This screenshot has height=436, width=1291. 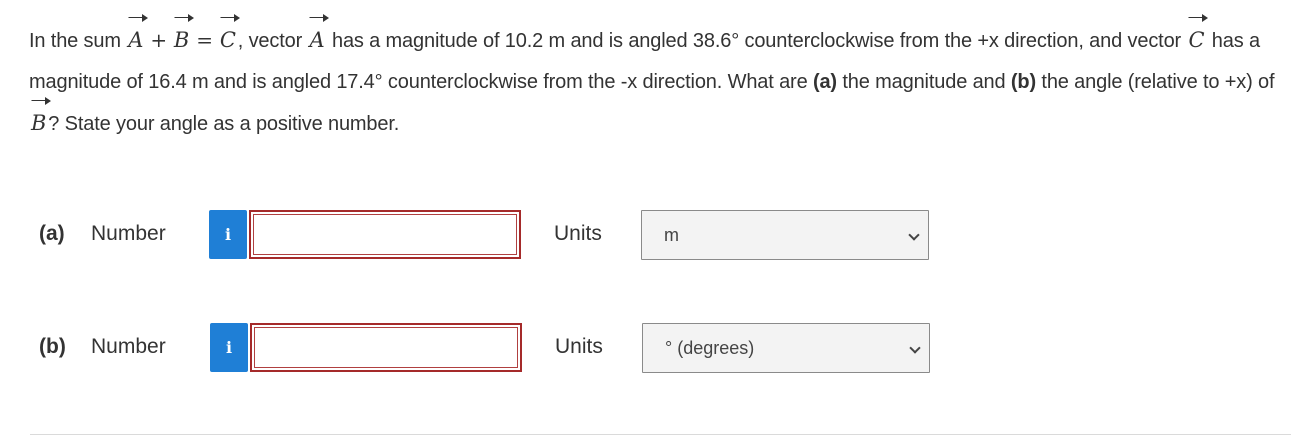 I want to click on part-a-marker: (a), so click(x=824, y=82).